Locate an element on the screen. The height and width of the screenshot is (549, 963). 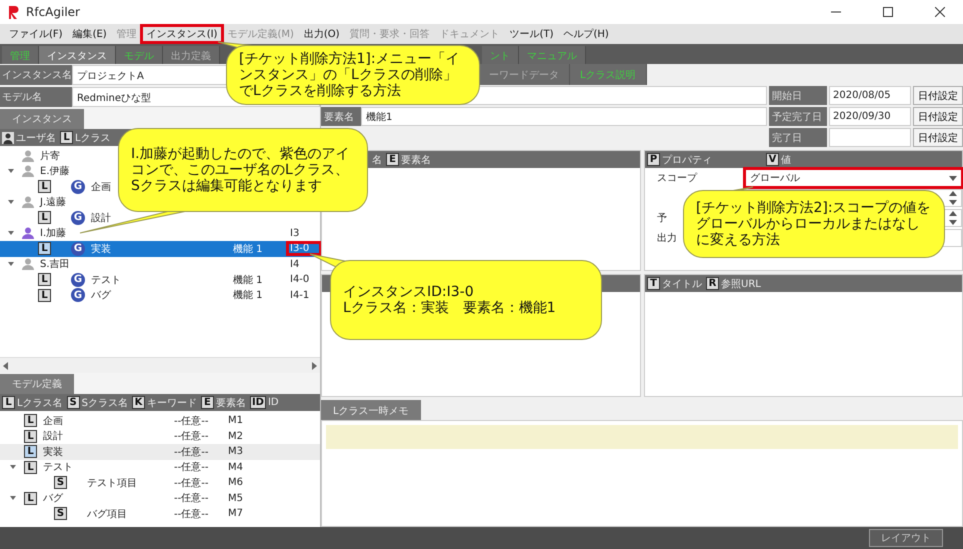
date-label: 開始日 is located at coordinates (798, 95).